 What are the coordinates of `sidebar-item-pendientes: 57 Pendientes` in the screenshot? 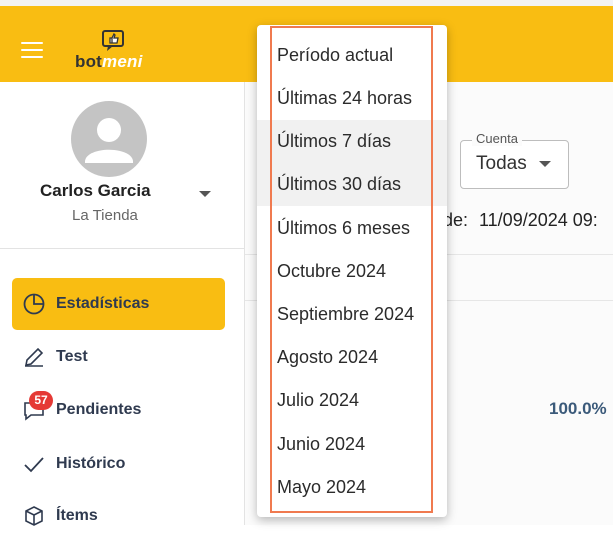 It's located at (118, 410).